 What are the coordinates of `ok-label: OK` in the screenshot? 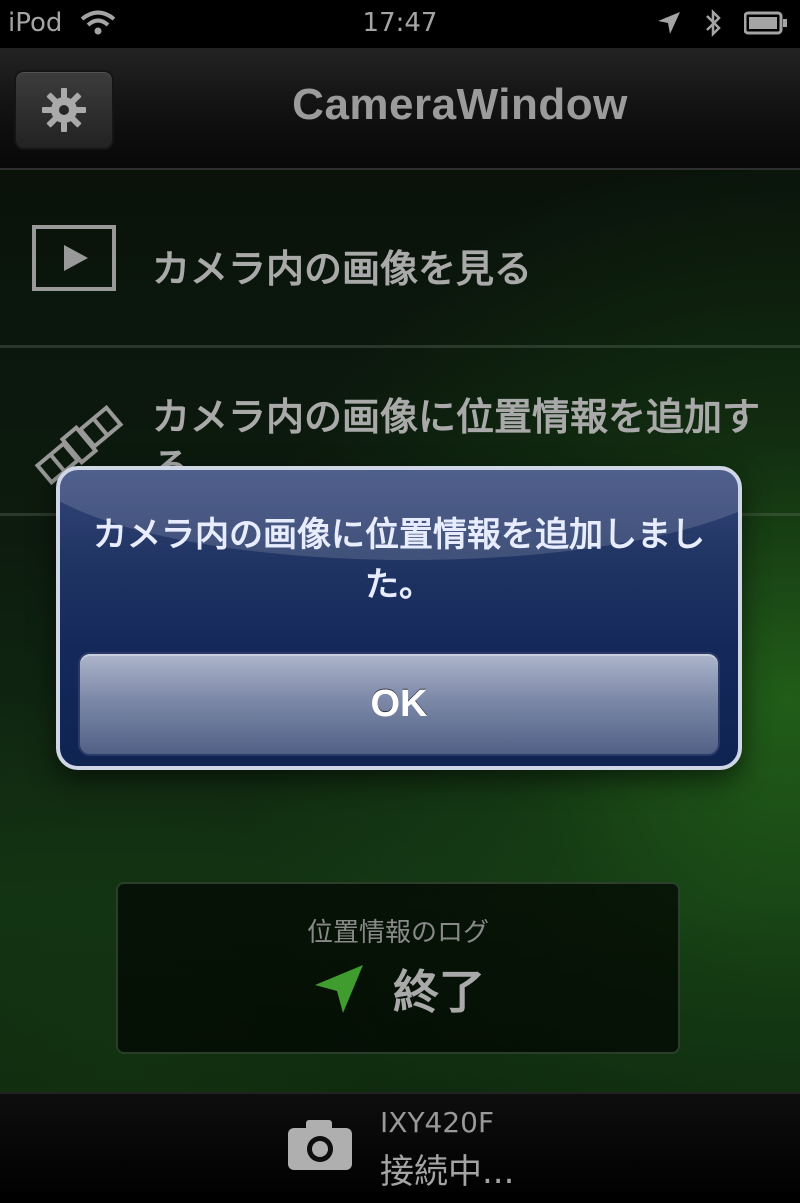 It's located at (399, 703).